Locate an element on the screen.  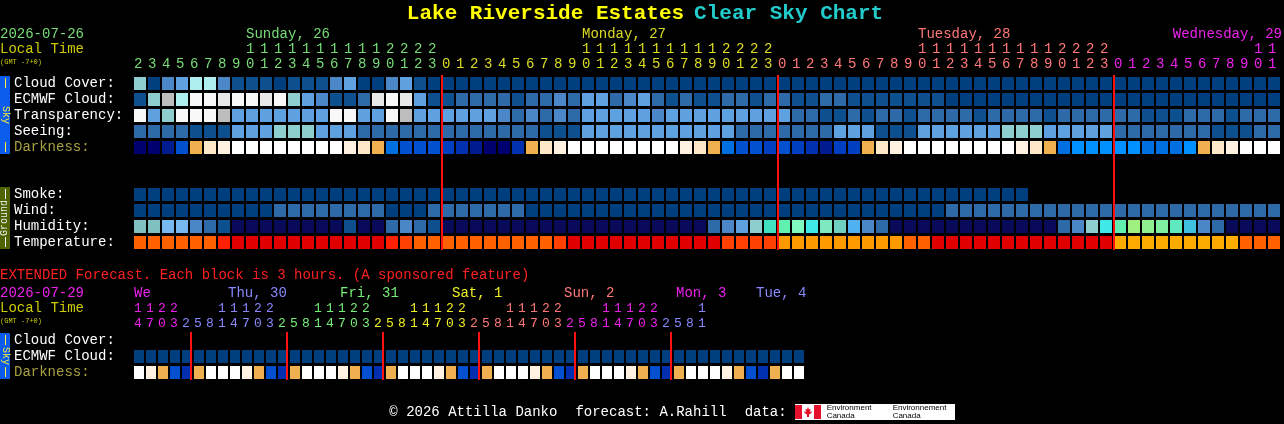
day-label: Tue, 4 is located at coordinates (781, 293).